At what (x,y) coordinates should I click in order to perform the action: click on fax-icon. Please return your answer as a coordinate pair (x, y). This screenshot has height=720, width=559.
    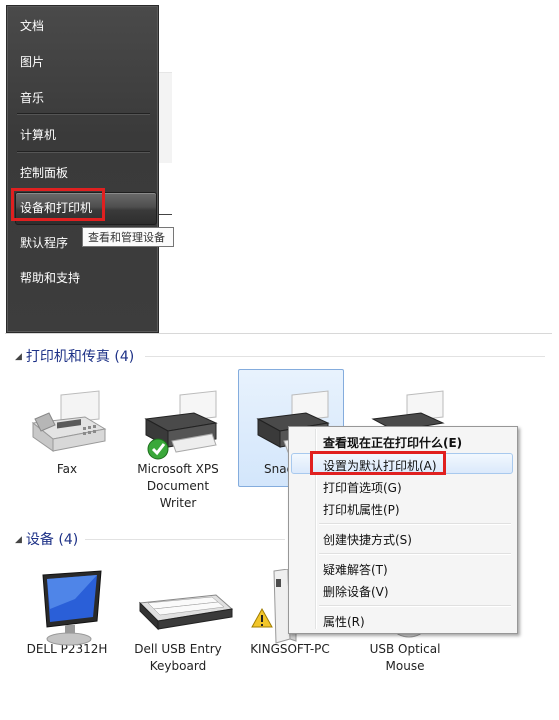
    Looking at the image, I should click on (67, 425).